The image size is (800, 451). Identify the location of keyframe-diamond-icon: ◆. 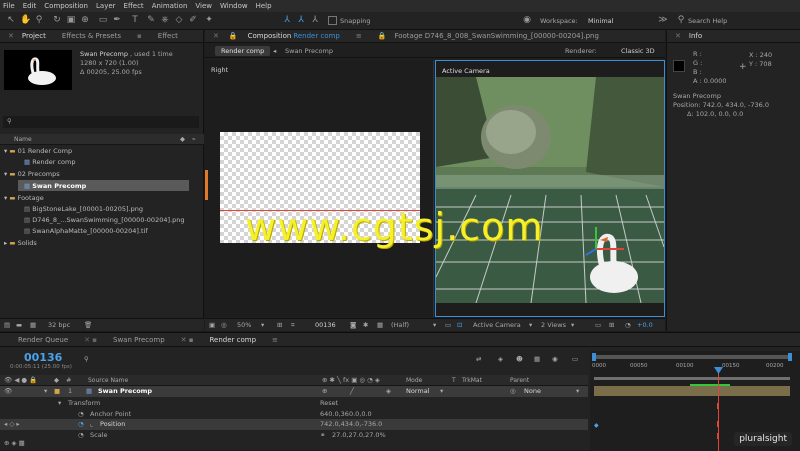
(596, 425).